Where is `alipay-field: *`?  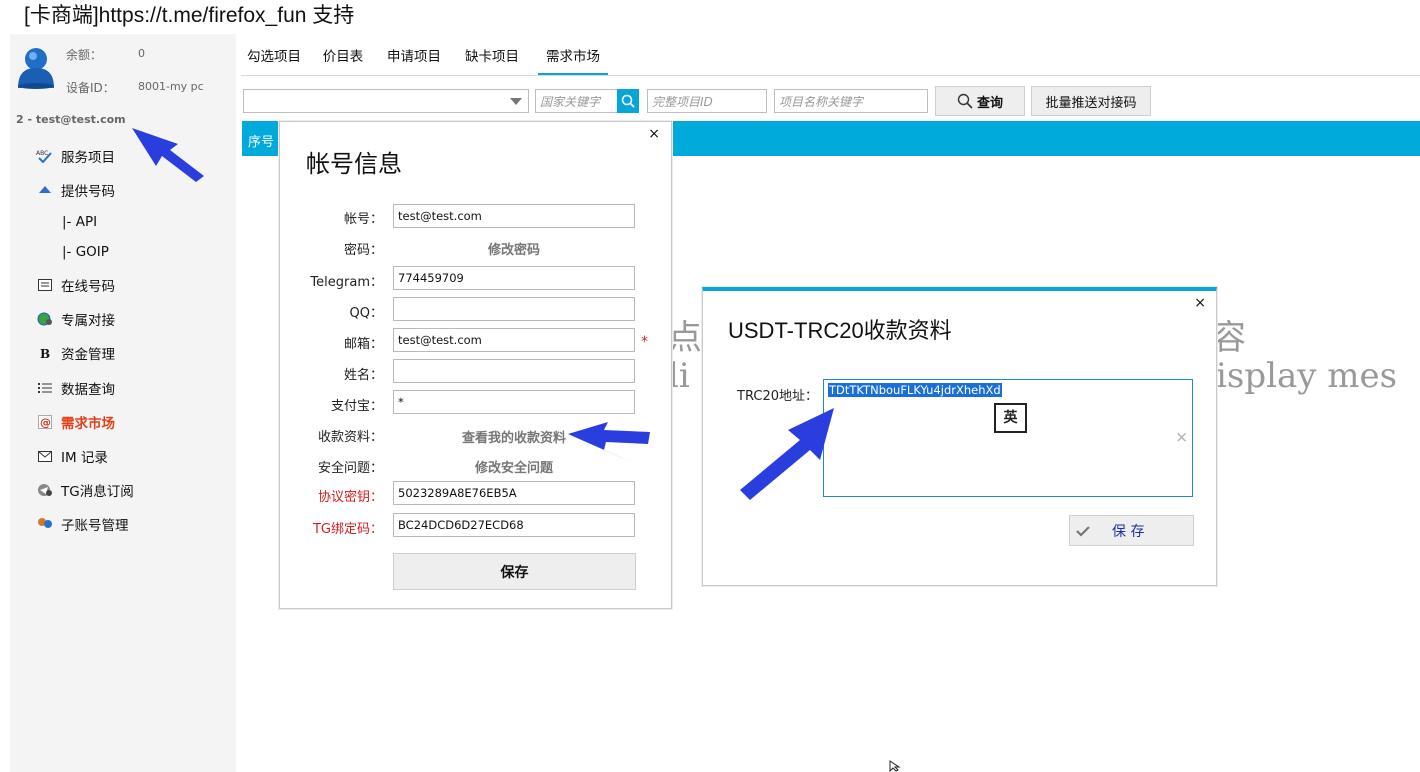
alipay-field: * is located at coordinates (514, 402).